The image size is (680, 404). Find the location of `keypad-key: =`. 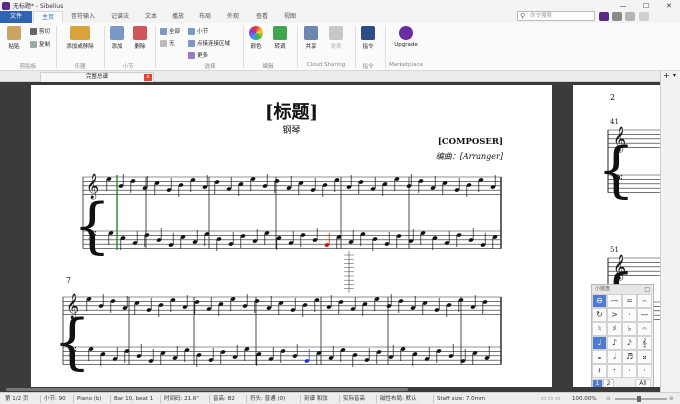

keypad-key: = is located at coordinates (629, 301).